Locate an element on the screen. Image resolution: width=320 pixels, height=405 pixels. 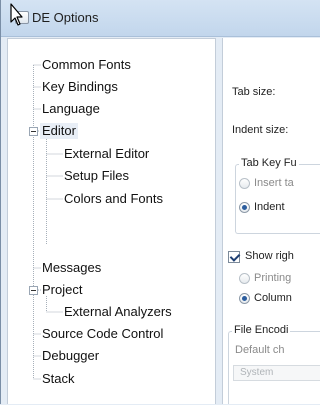
title-bar: DE Options is located at coordinates (160, 18).